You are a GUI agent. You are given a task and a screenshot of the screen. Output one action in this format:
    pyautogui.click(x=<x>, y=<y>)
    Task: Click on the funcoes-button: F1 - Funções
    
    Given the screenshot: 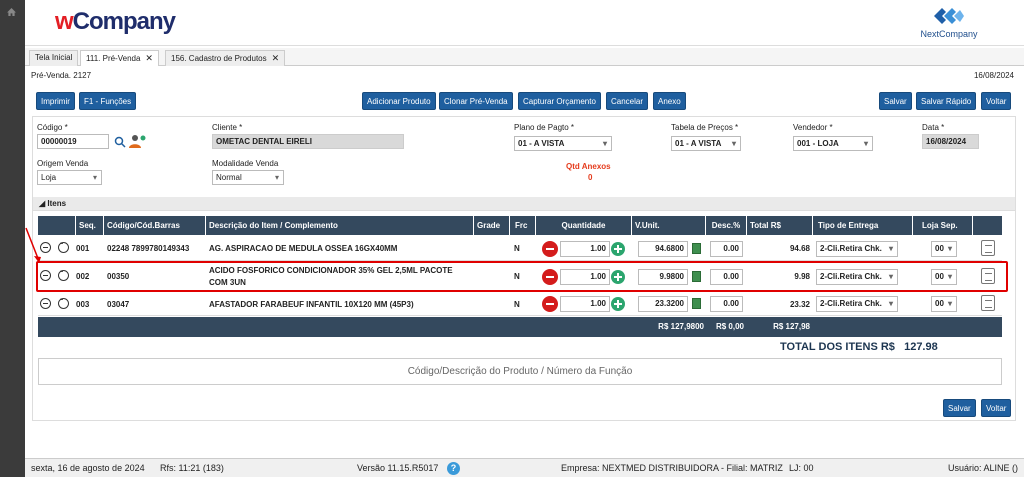 What is the action you would take?
    pyautogui.click(x=108, y=101)
    